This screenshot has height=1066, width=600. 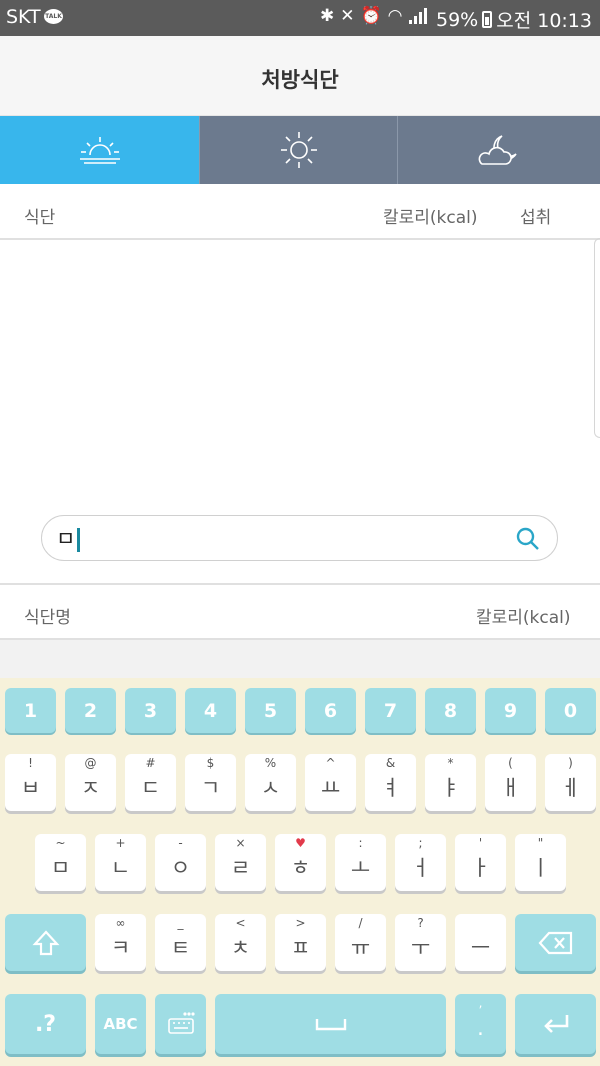 I want to click on key-yo: ^ ㅛ, so click(x=330, y=782).